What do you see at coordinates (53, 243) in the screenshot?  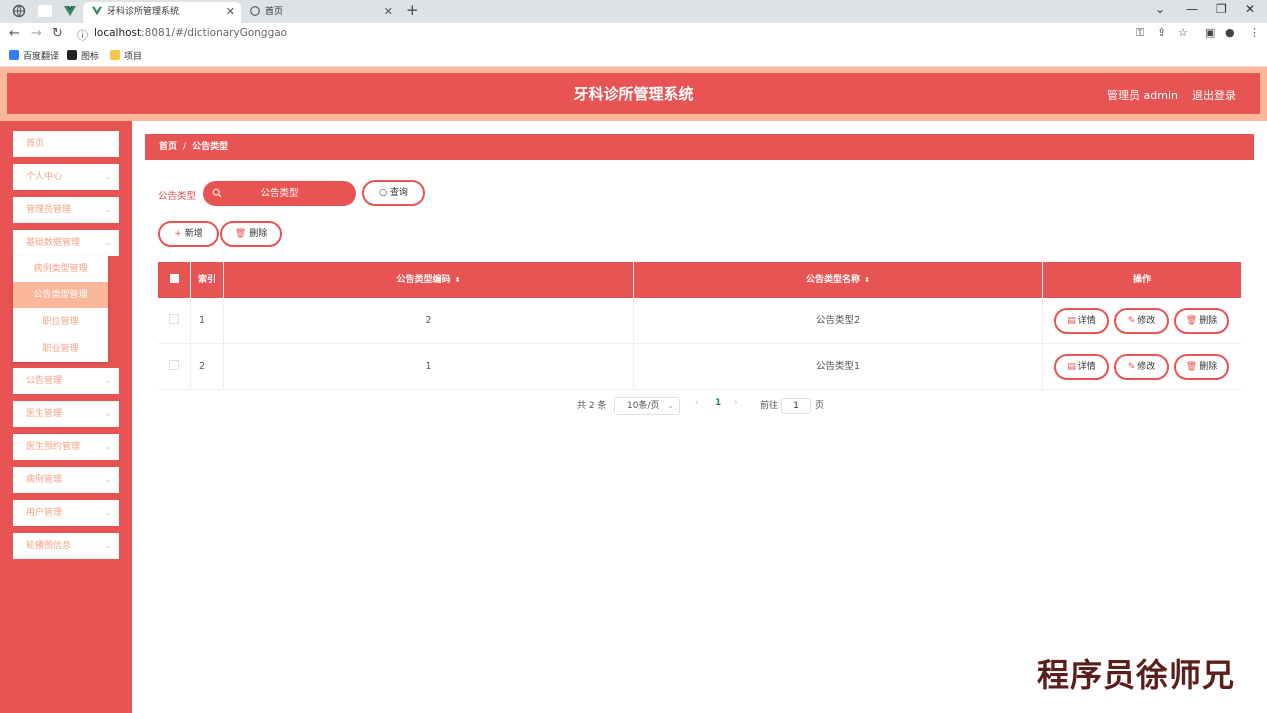 I see `sidebar-item-label: 基础数据管理` at bounding box center [53, 243].